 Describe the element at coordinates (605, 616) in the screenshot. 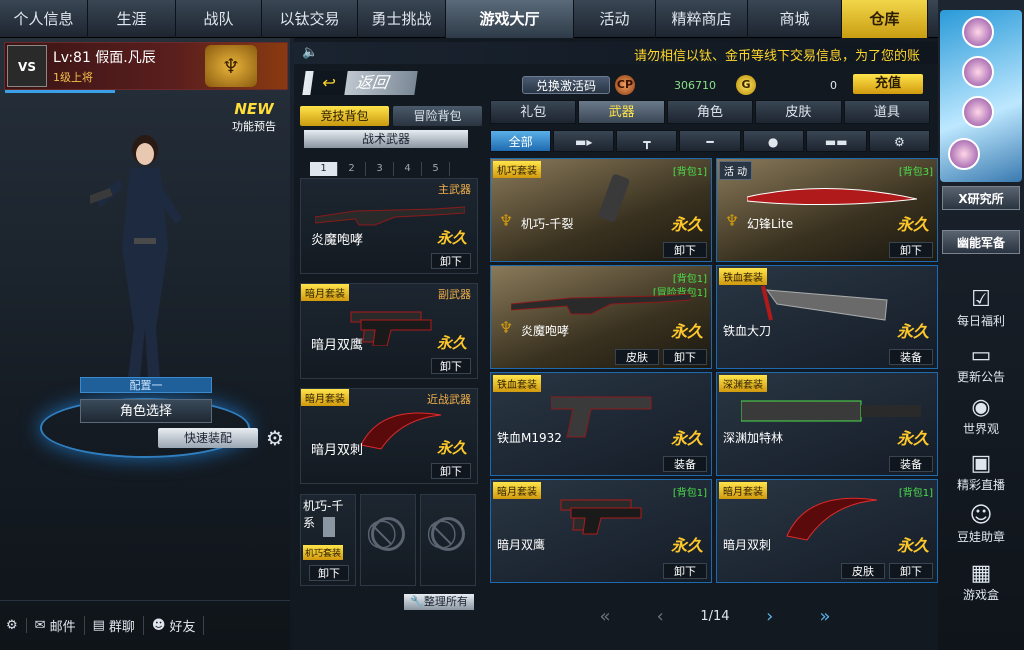

I see `first-page-icon: «` at that location.